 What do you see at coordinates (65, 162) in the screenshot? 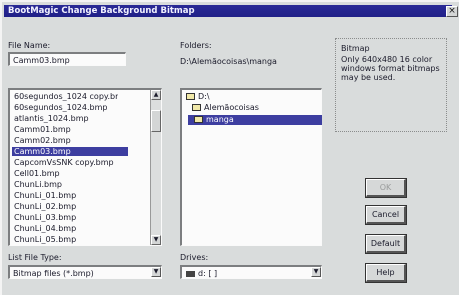
I see `file-list-item: CapcomVsSNK copy.bmp` at bounding box center [65, 162].